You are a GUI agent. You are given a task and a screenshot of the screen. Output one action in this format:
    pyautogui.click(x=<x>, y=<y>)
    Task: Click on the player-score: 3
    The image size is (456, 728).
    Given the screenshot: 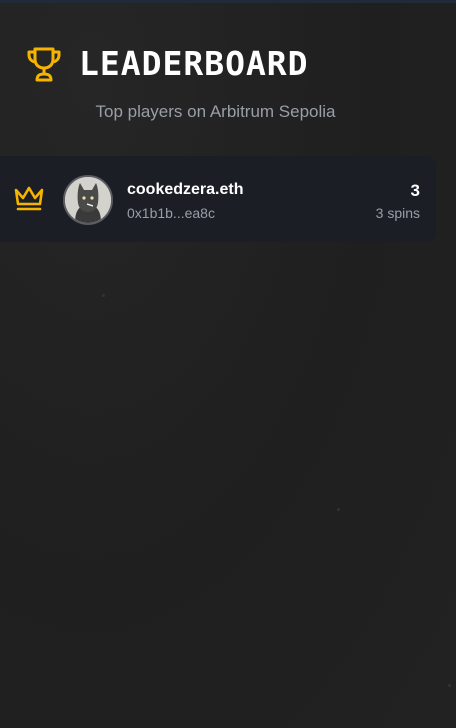 What is the action you would take?
    pyautogui.click(x=415, y=190)
    